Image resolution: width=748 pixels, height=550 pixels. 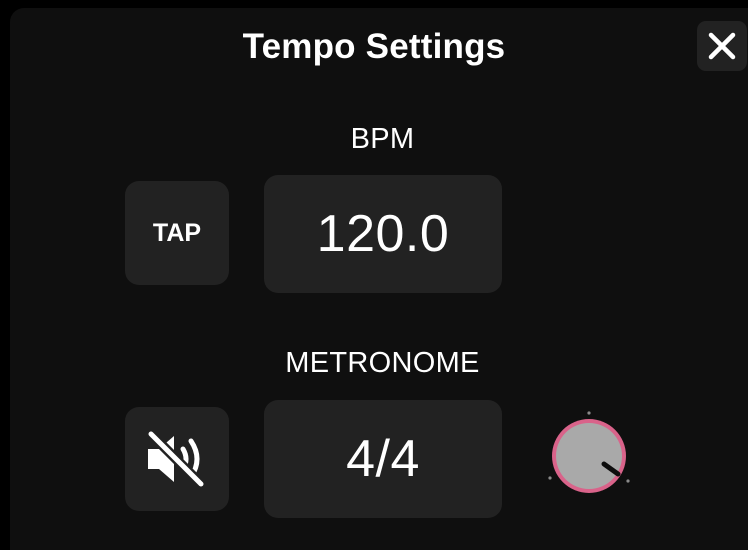 I want to click on tap-label: TAP, so click(x=177, y=233).